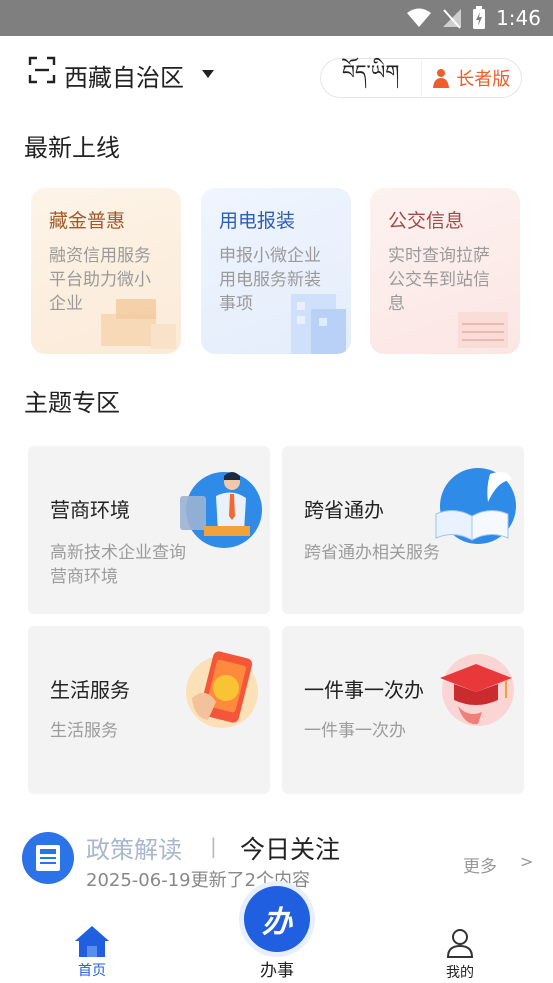  I want to click on theme-card-one-thing: 一件事一次办 一件事一次办, so click(403, 710).